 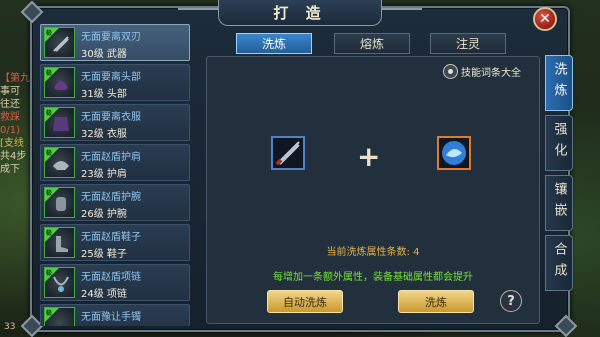 I want to click on item-info: 24级 项链, so click(x=104, y=294).